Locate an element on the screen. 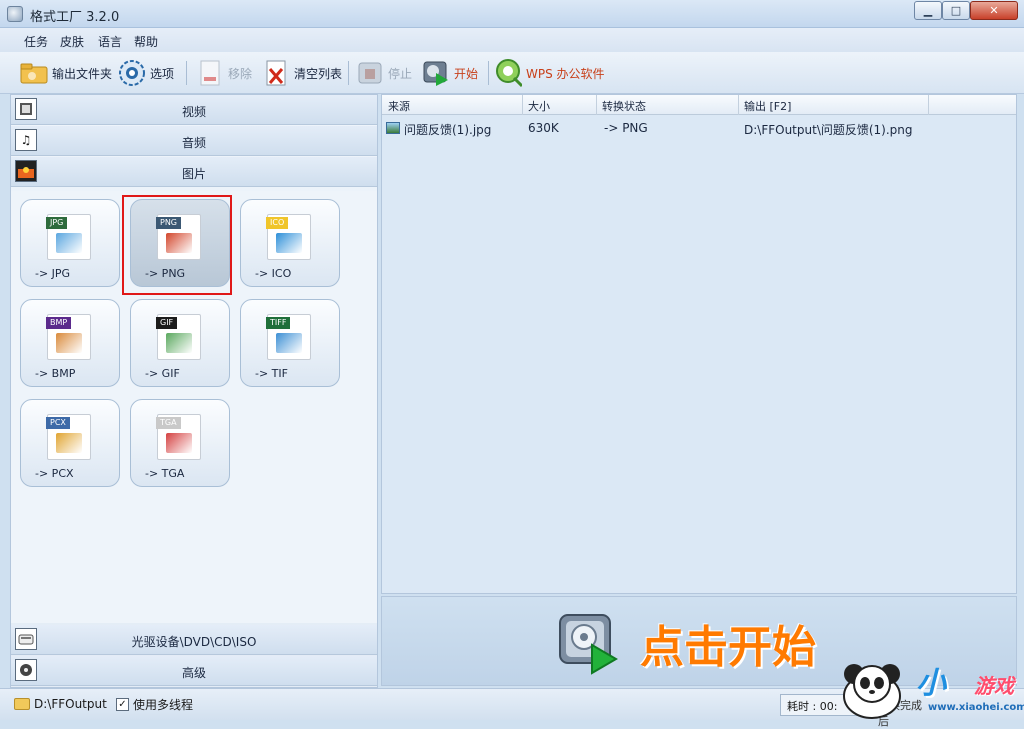 This screenshot has width=1024, height=729. window-title: 格式工厂 3.2.0 is located at coordinates (75, 17).